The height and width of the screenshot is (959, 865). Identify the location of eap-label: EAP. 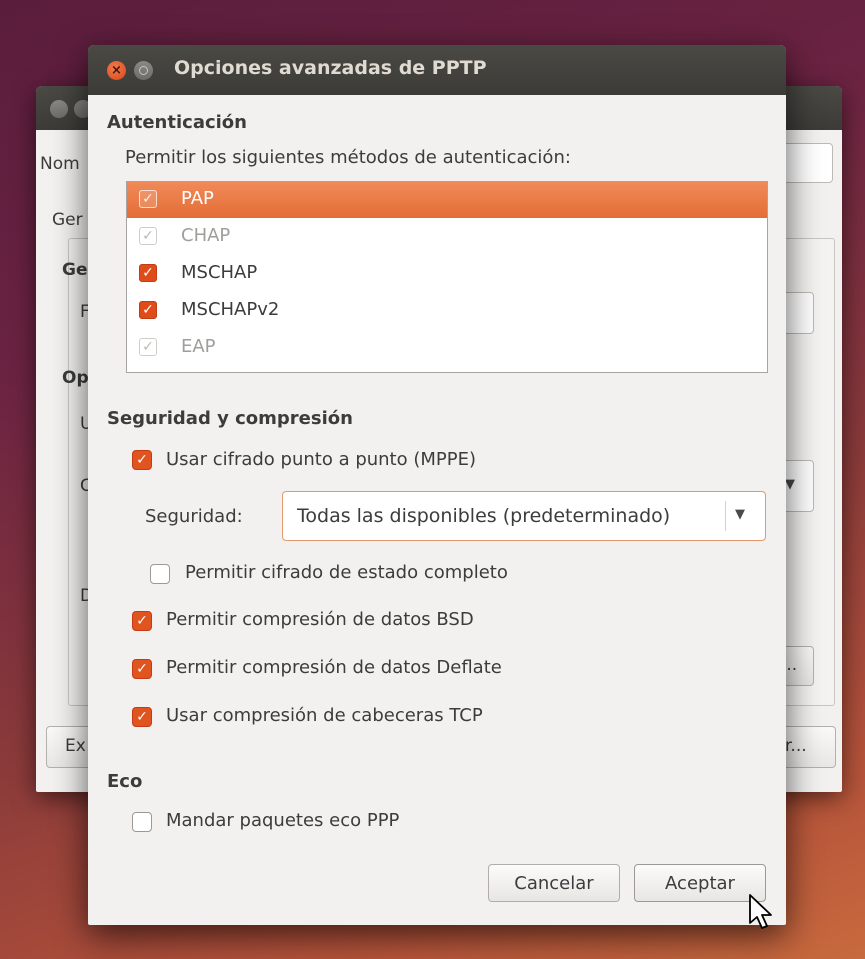
(198, 346).